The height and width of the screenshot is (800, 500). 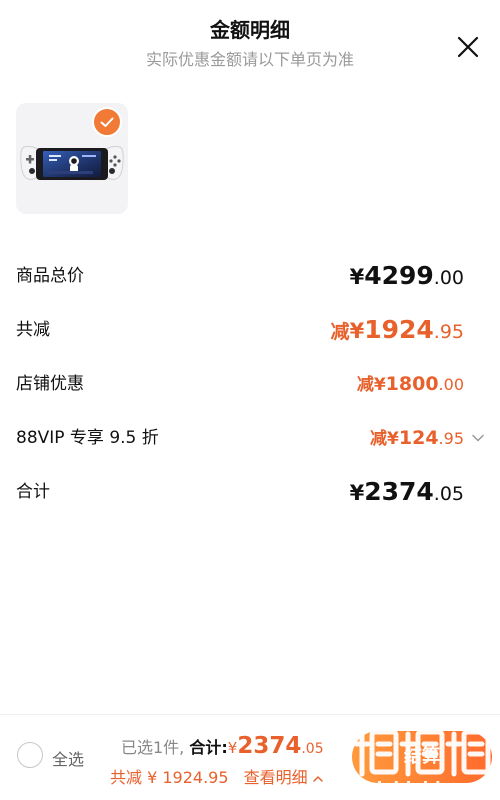 I want to click on amount-integer: 1800, so click(x=412, y=384).